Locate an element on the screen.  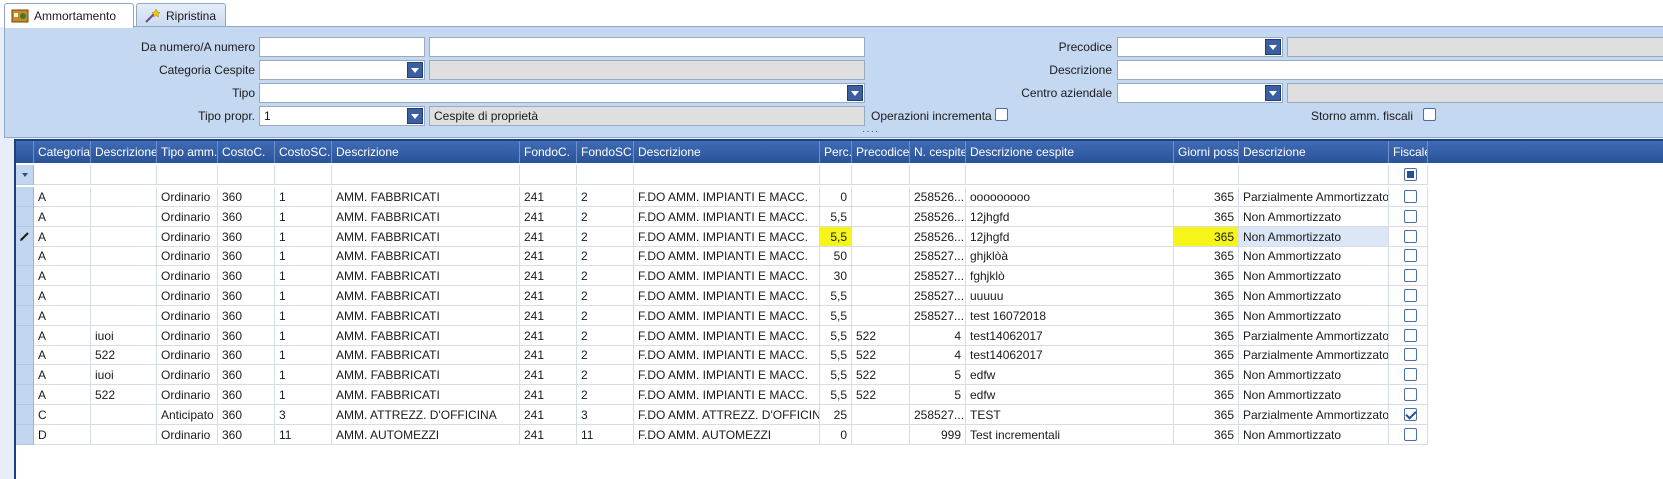
table-cell: 3 is located at coordinates (303, 414).